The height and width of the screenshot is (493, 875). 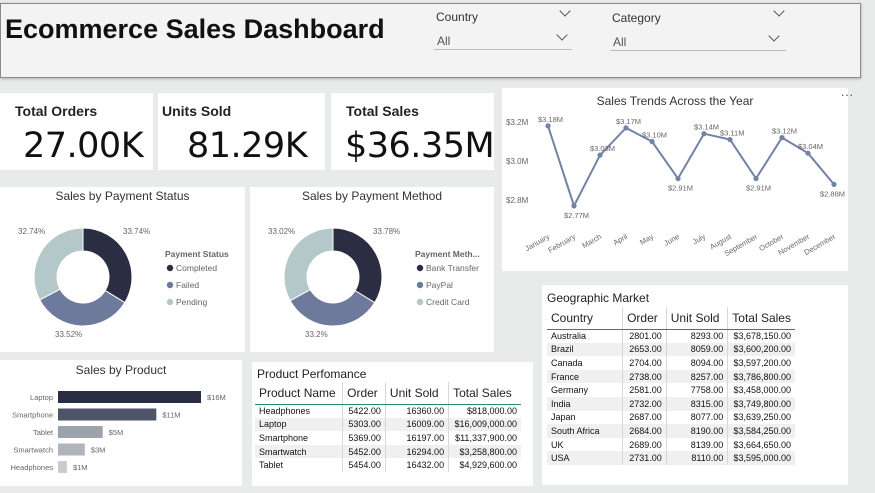 I want to click on column-header: Product Name, so click(x=299, y=393).